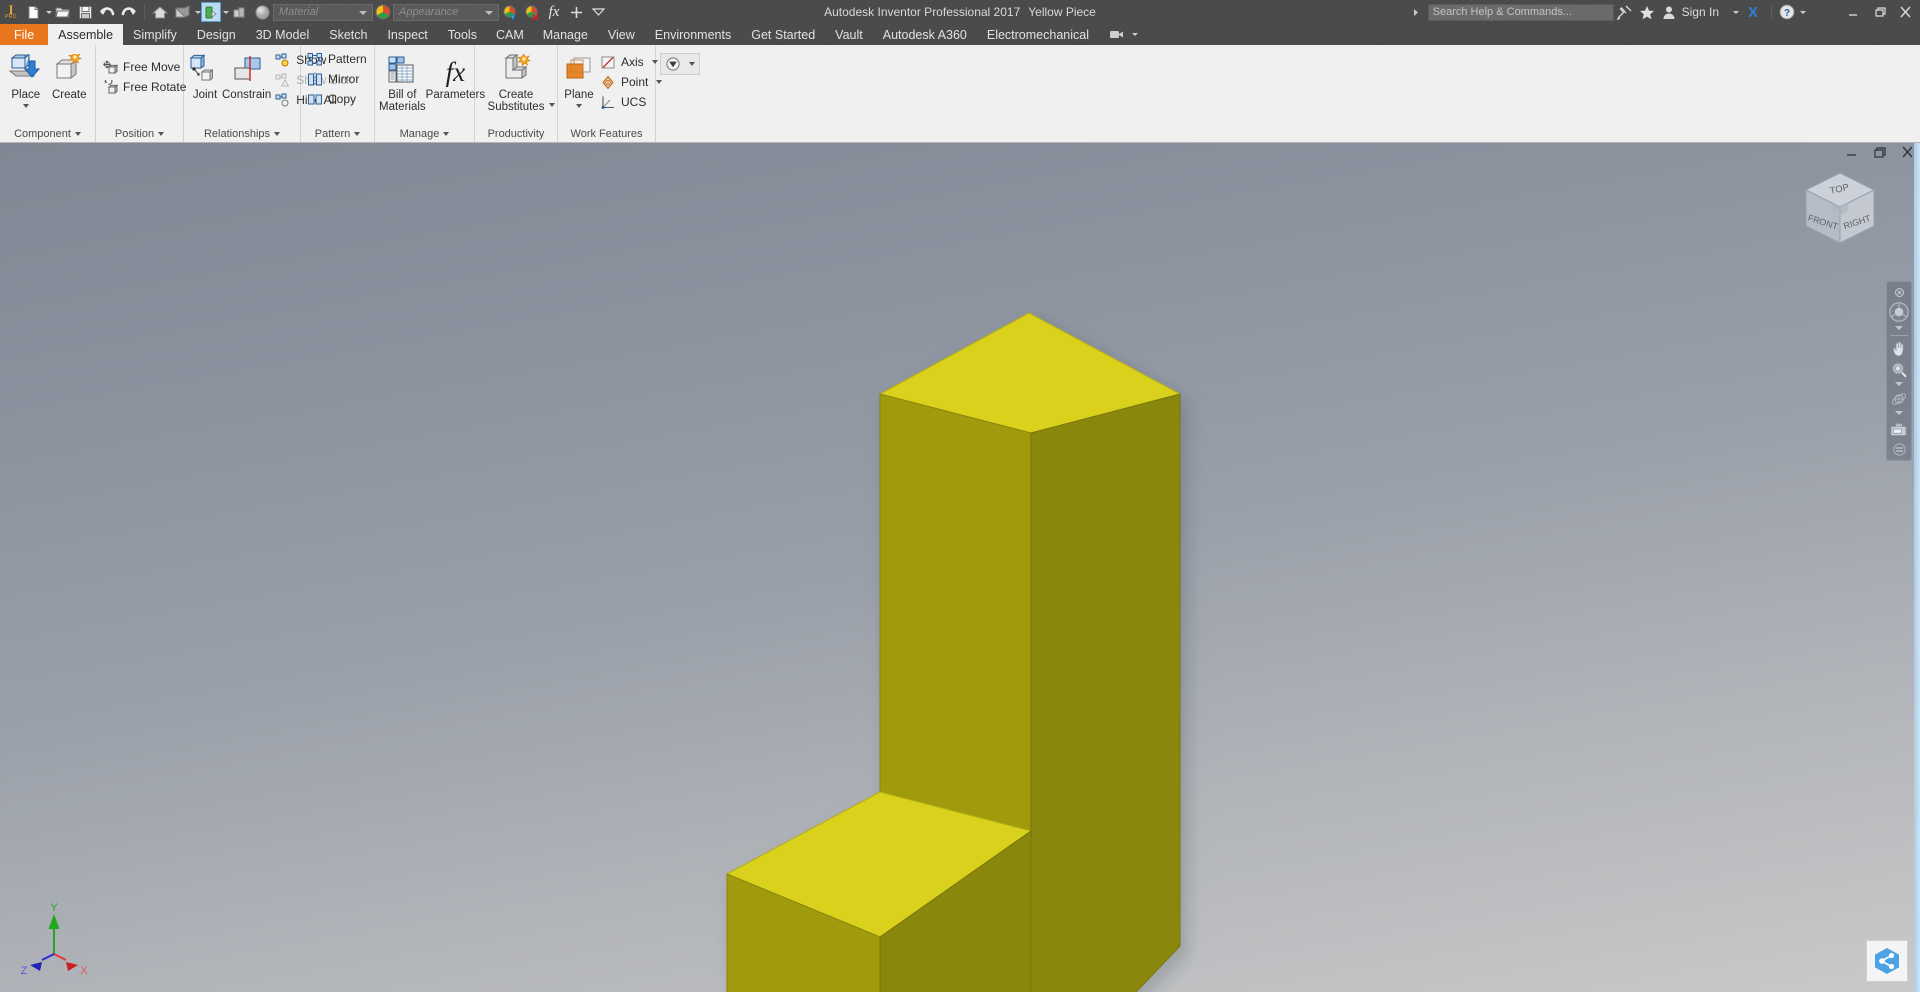  Describe the element at coordinates (606, 133) in the screenshot. I see `panel-label-work-features: Work Features` at that location.